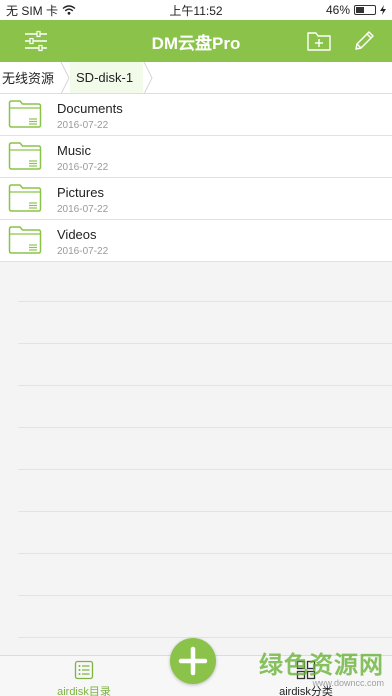 The height and width of the screenshot is (696, 392). Describe the element at coordinates (306, 670) in the screenshot. I see `grid-icon` at that location.